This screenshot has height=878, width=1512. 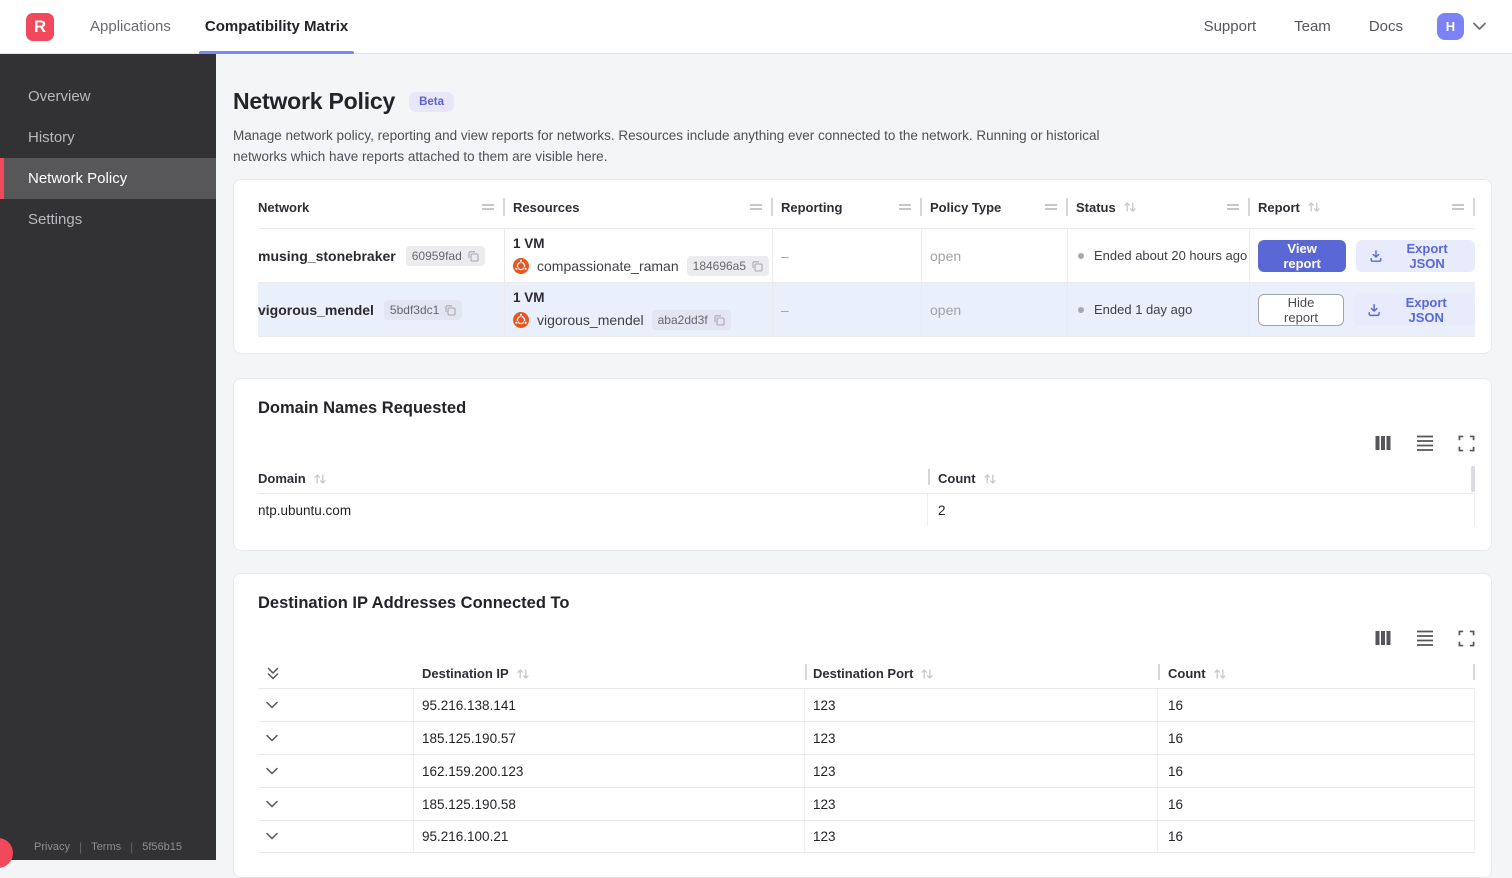 I want to click on link-docs: Docs, so click(x=1386, y=26).